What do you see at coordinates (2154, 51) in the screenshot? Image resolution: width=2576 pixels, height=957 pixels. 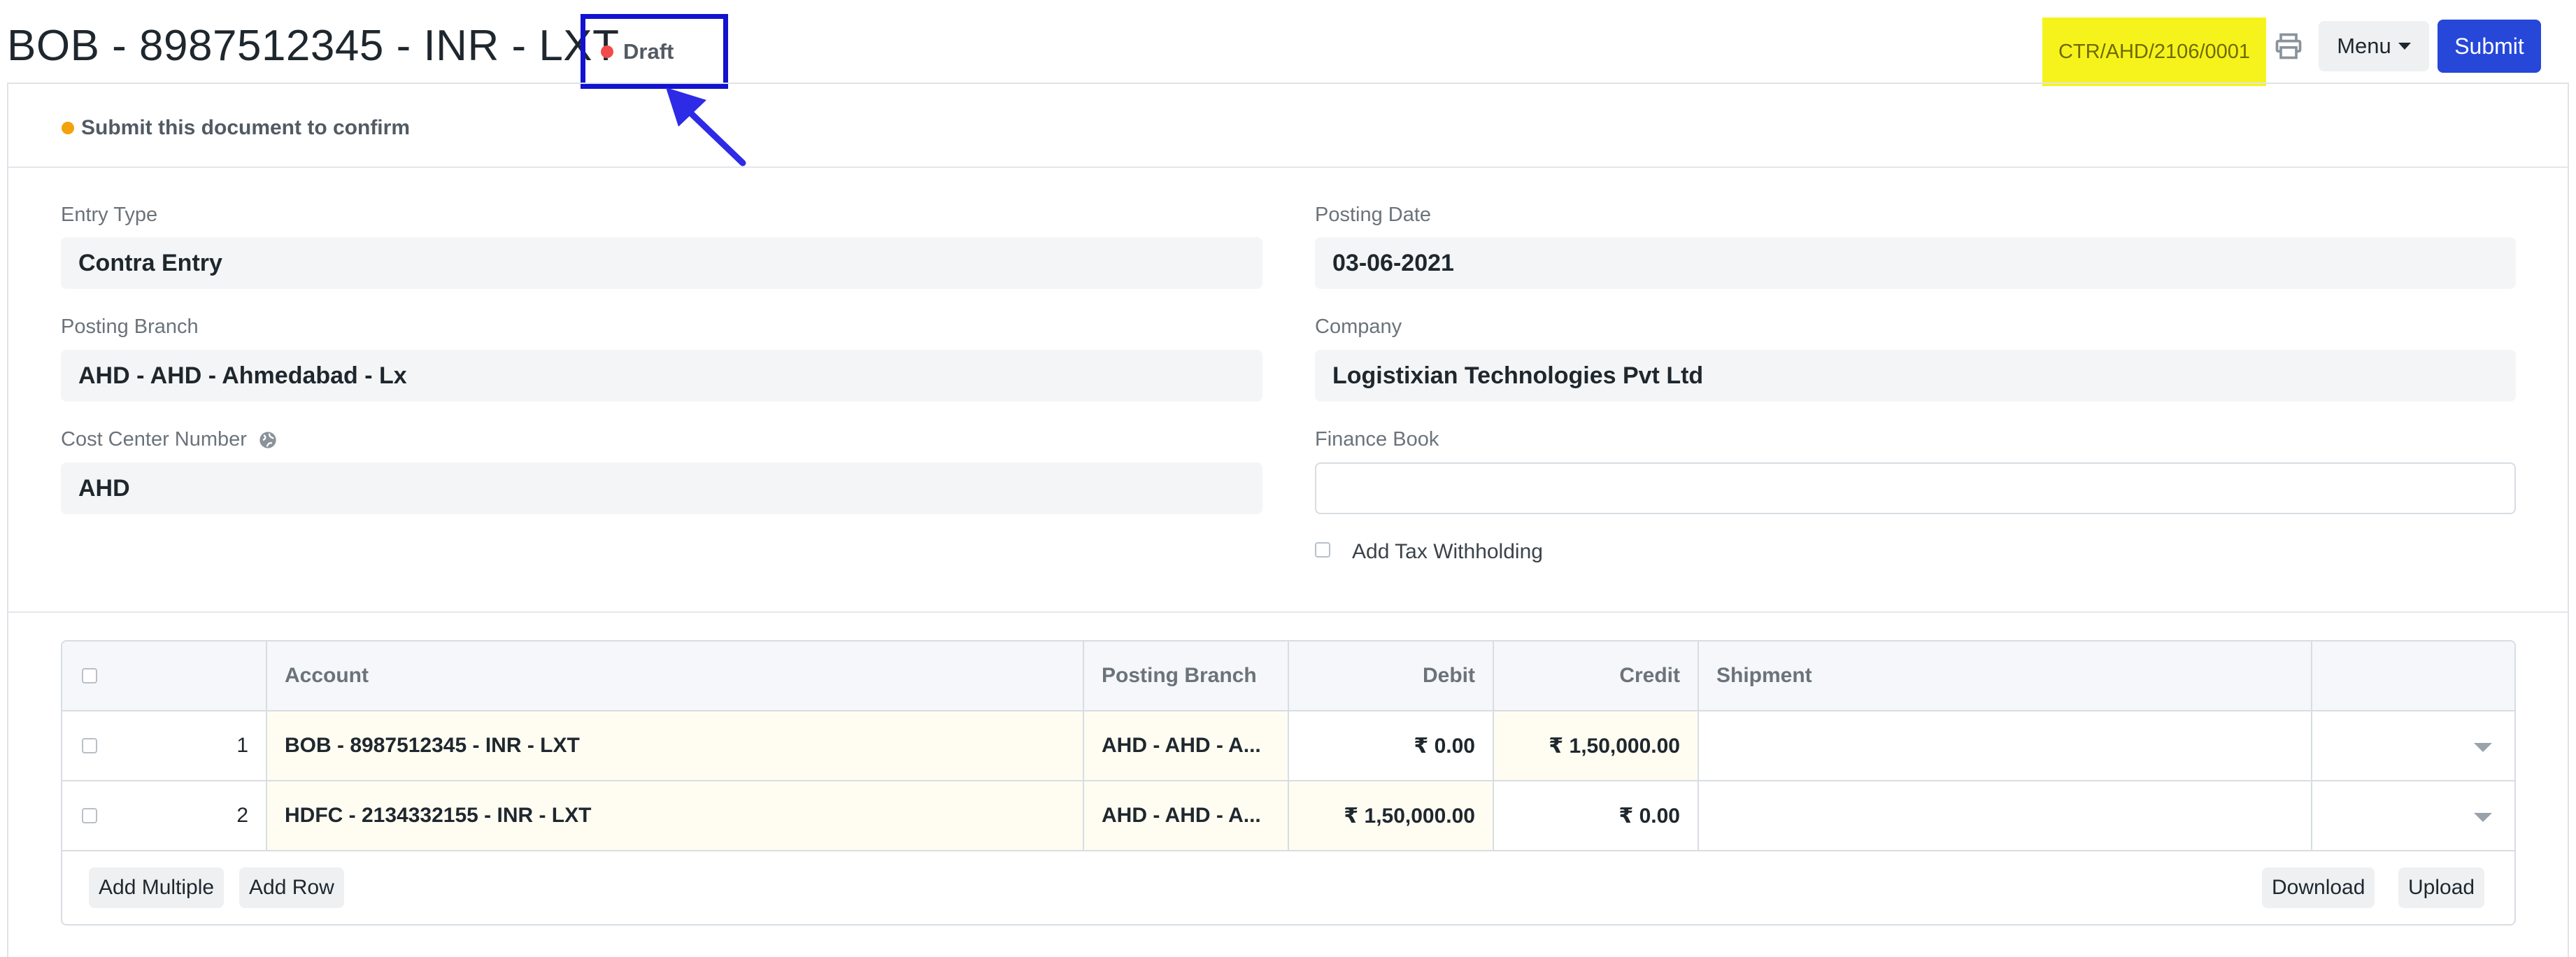 I see `document-id: CTR/AHD/2106/0001` at bounding box center [2154, 51].